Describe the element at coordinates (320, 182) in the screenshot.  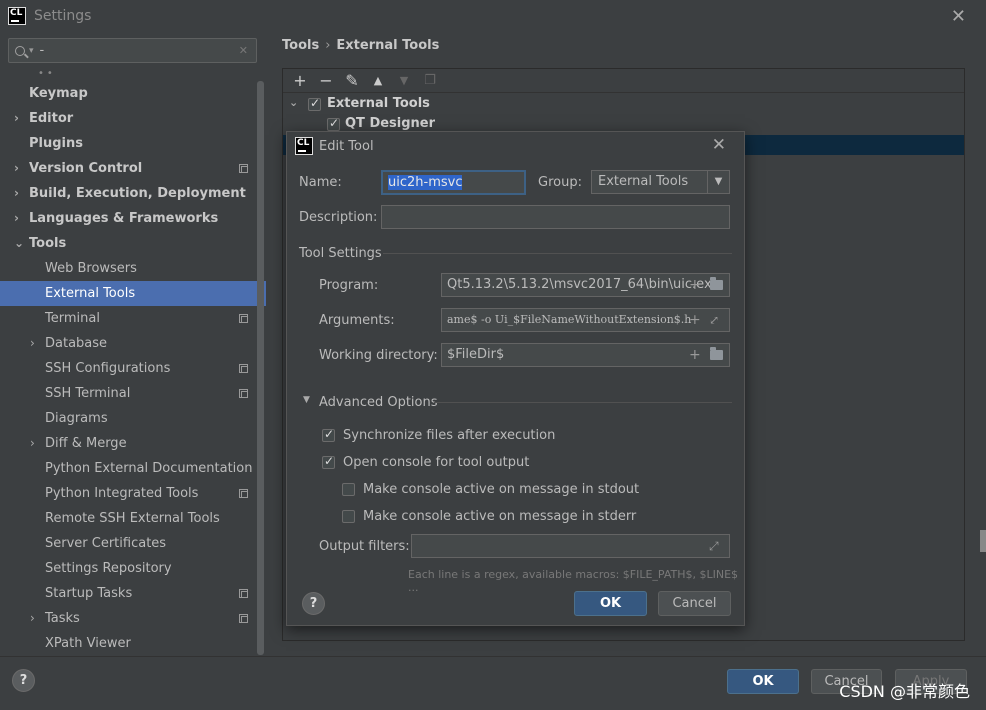
I see `name-label: Name:` at that location.